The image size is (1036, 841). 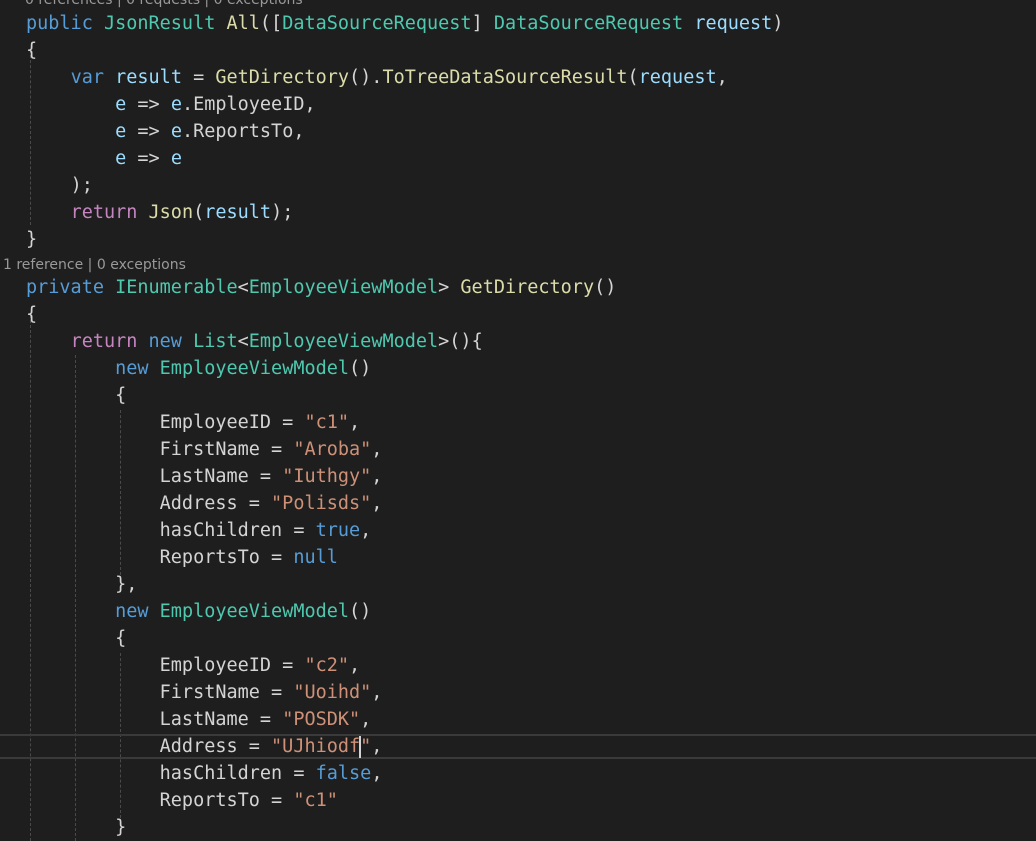 What do you see at coordinates (204, 476) in the screenshot?
I see `code-line: LastName = "Iuthgy",` at bounding box center [204, 476].